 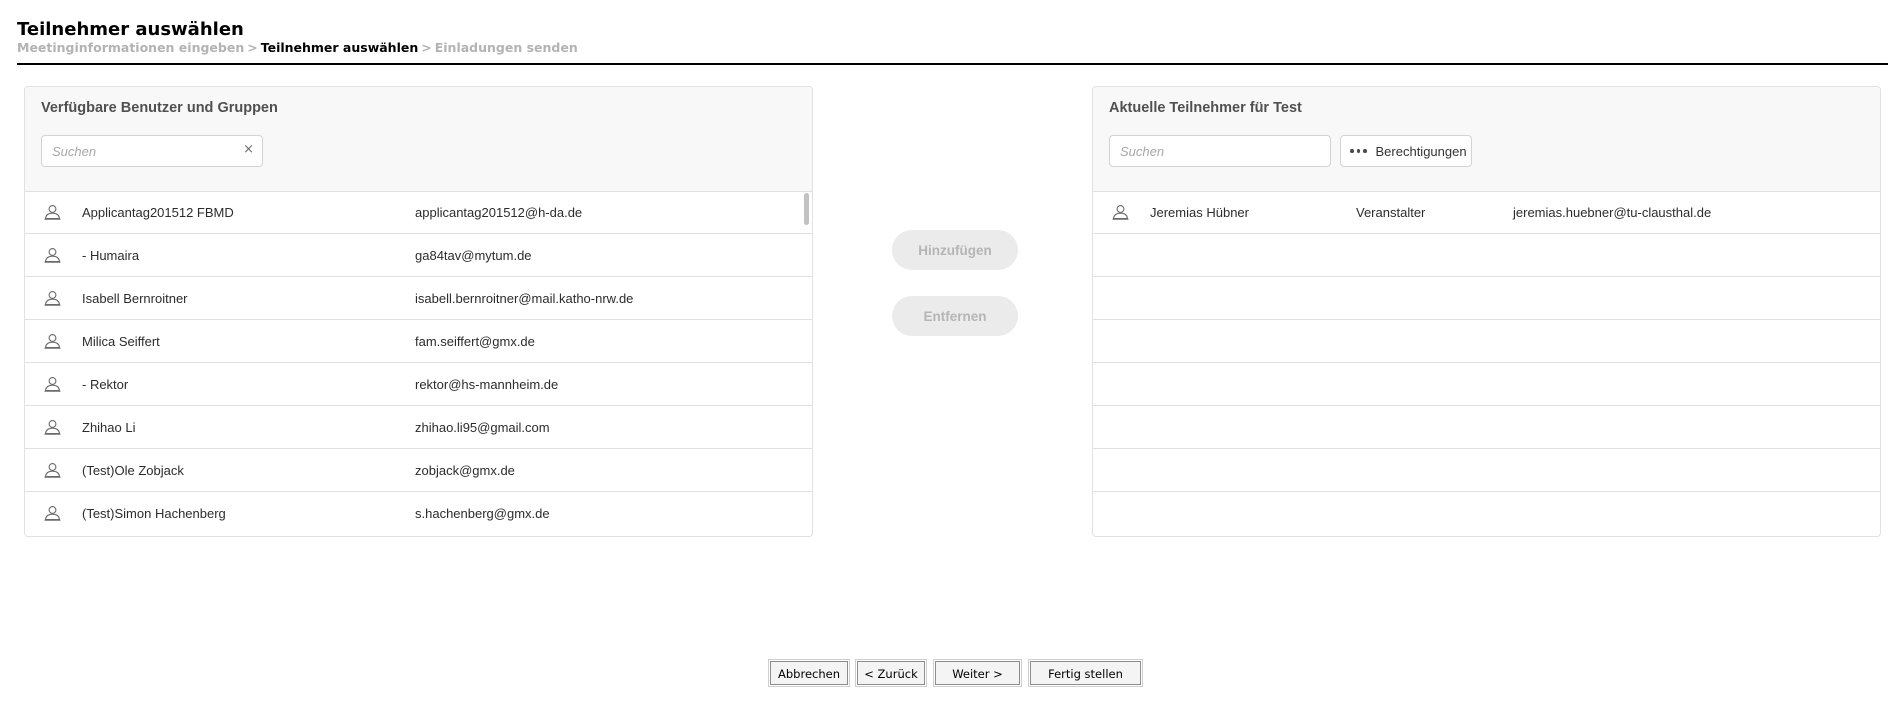 What do you see at coordinates (1205, 151) in the screenshot?
I see `participants-search-input` at bounding box center [1205, 151].